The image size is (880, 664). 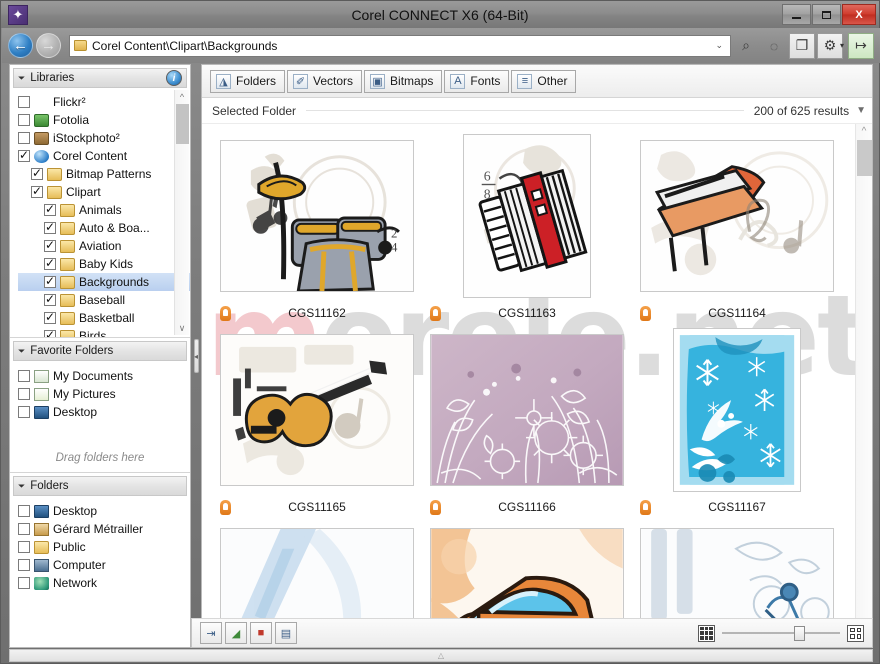 I want to click on status-grip-bar: △, so click(x=441, y=655).